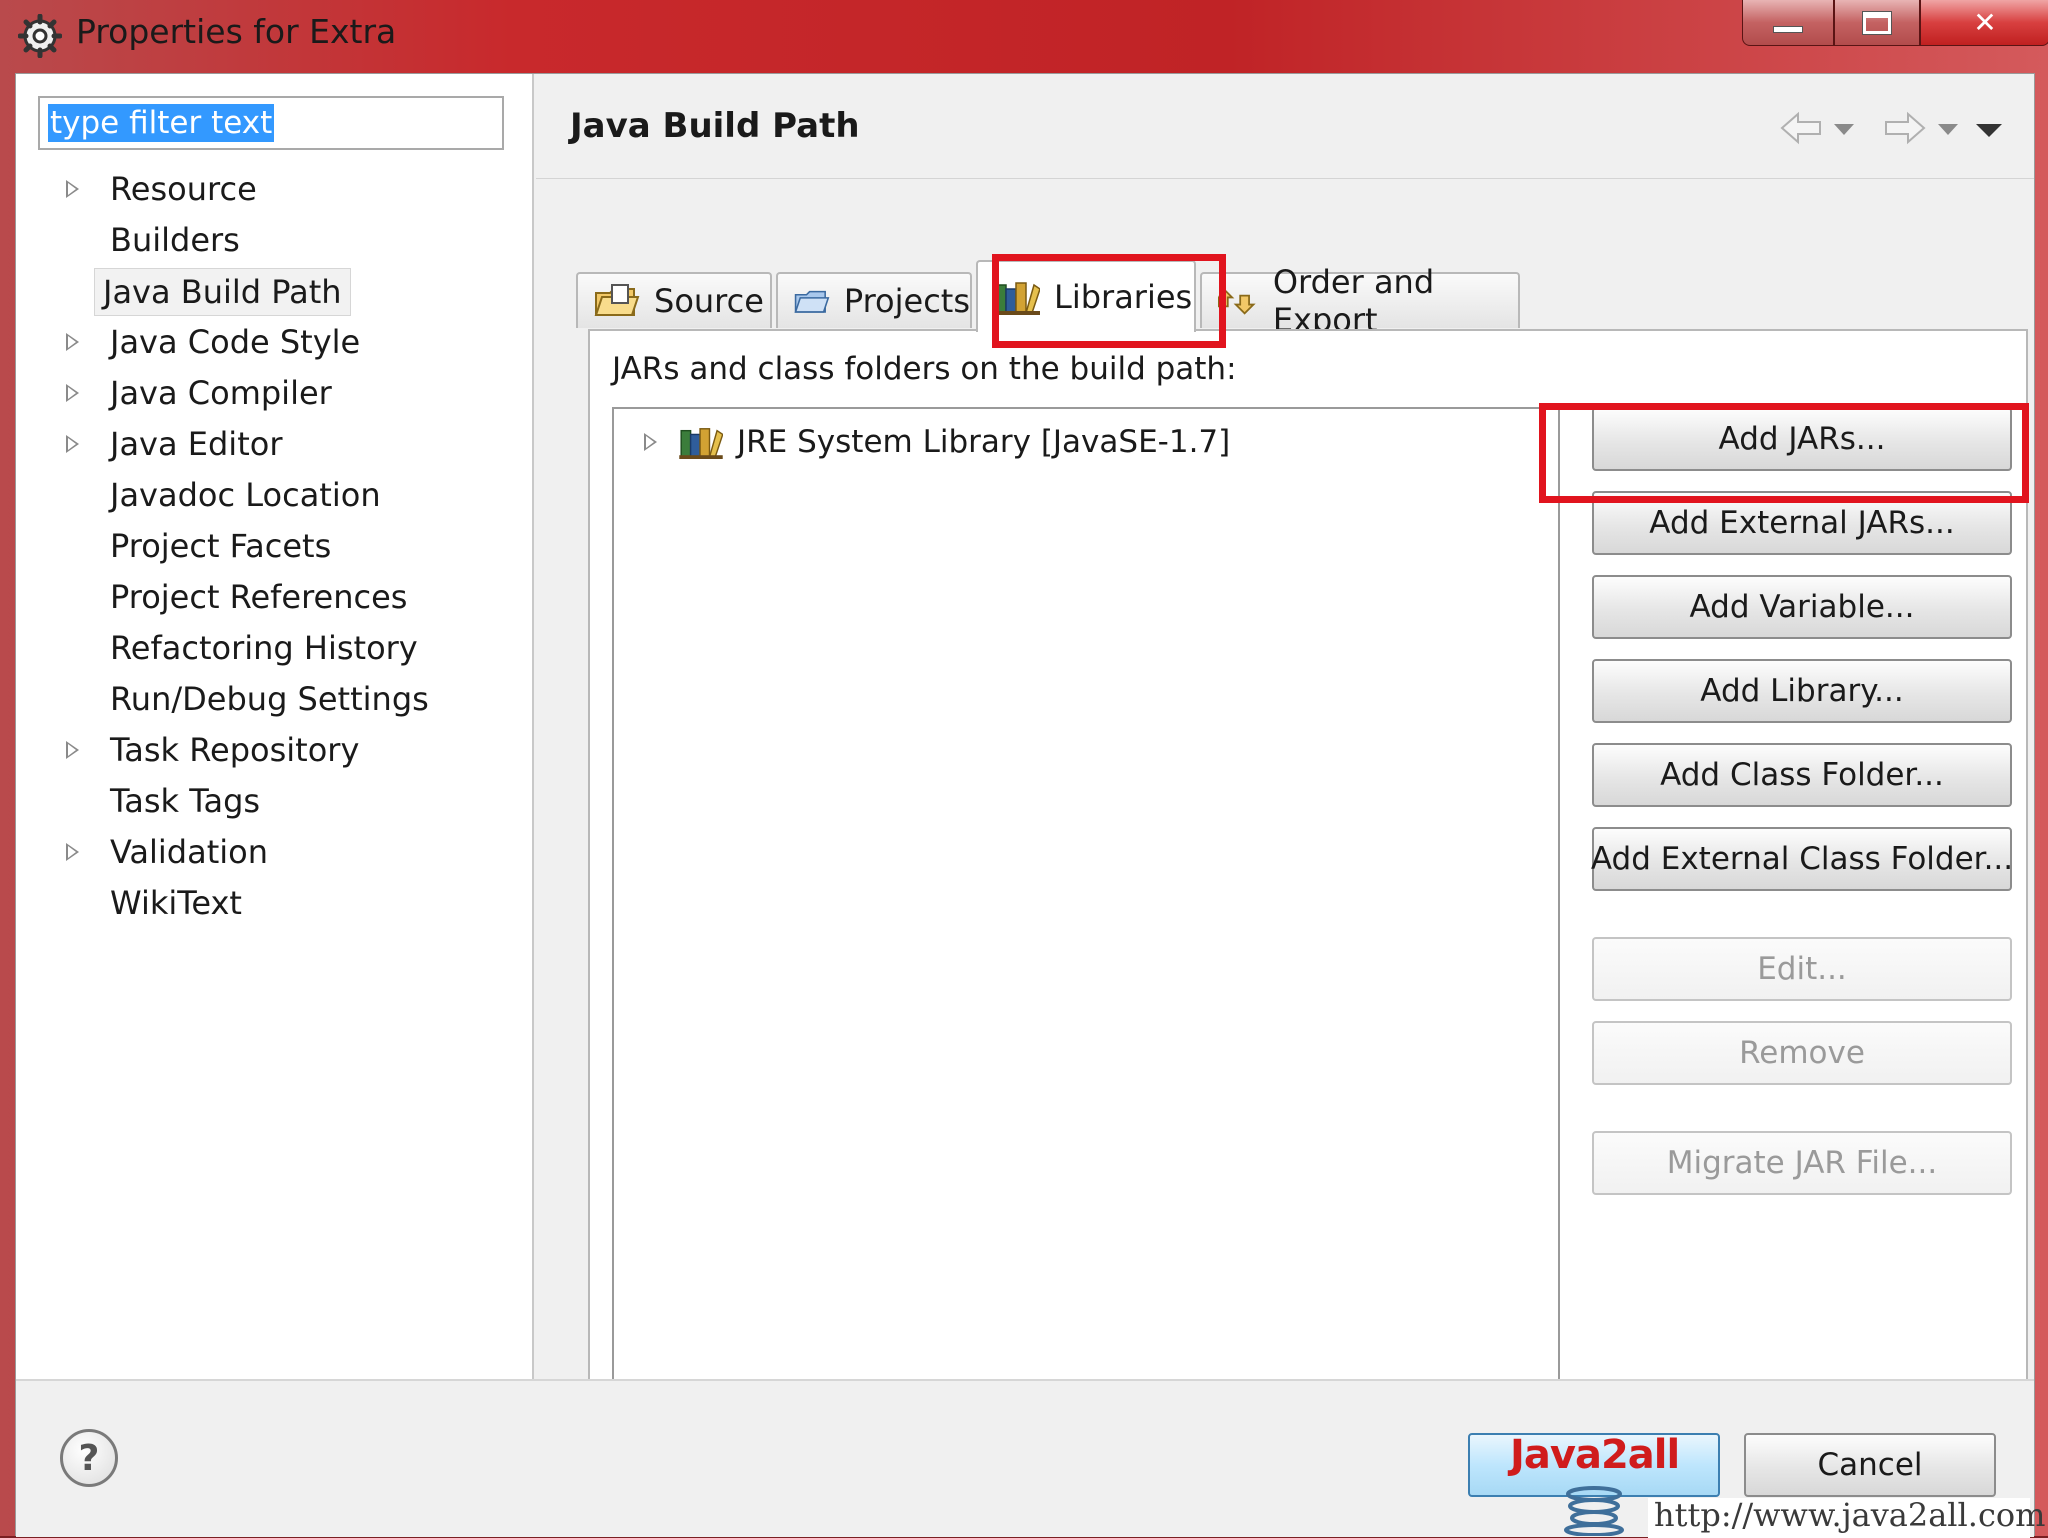  Describe the element at coordinates (235, 750) in the screenshot. I see `tree-item-label: Task Repository` at that location.